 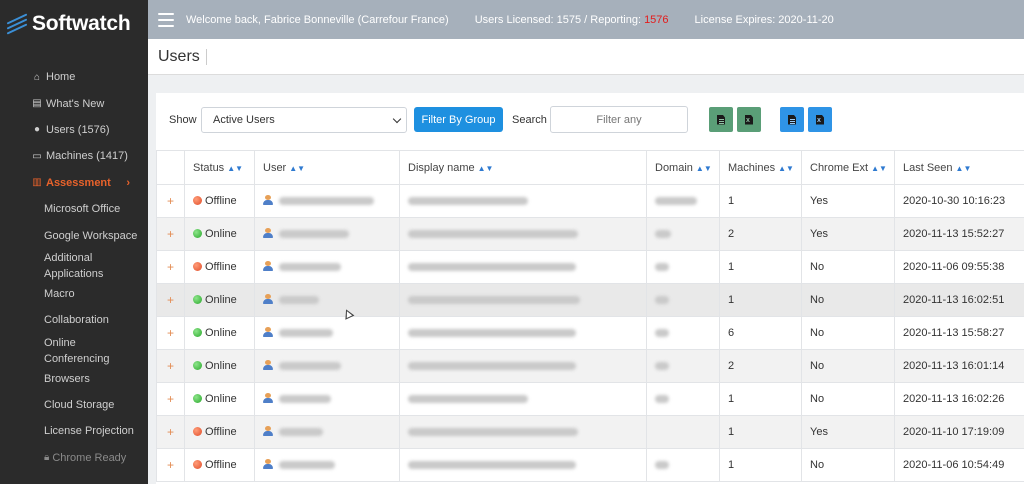 I want to click on table-row: + Online 6 No 2020-11-13 15:58:27, so click(x=590, y=333).